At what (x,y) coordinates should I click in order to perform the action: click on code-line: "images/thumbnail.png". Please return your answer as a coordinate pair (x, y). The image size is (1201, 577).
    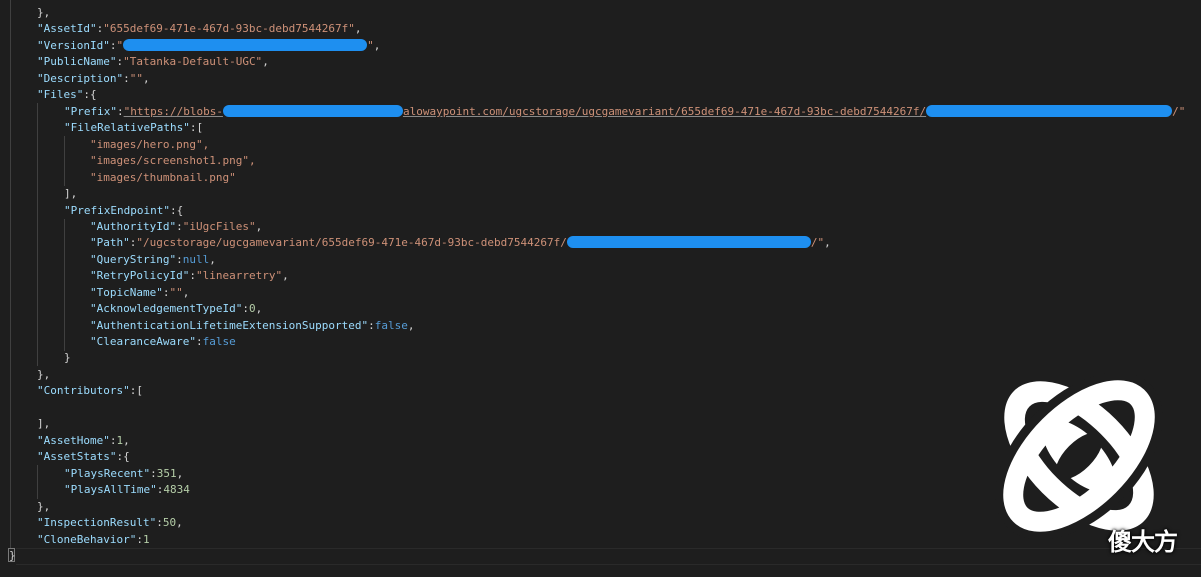
    Looking at the image, I should click on (163, 178).